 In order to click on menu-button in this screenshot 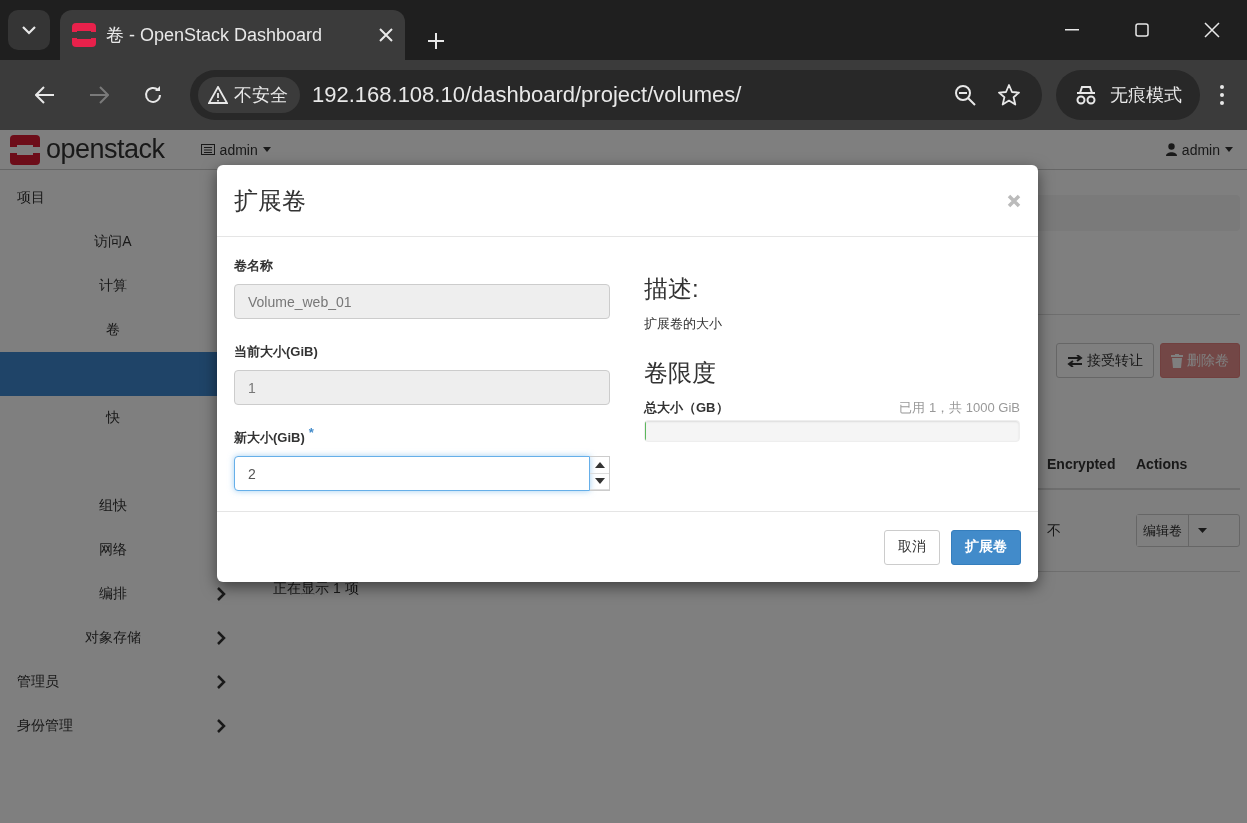, I will do `click(1222, 95)`.